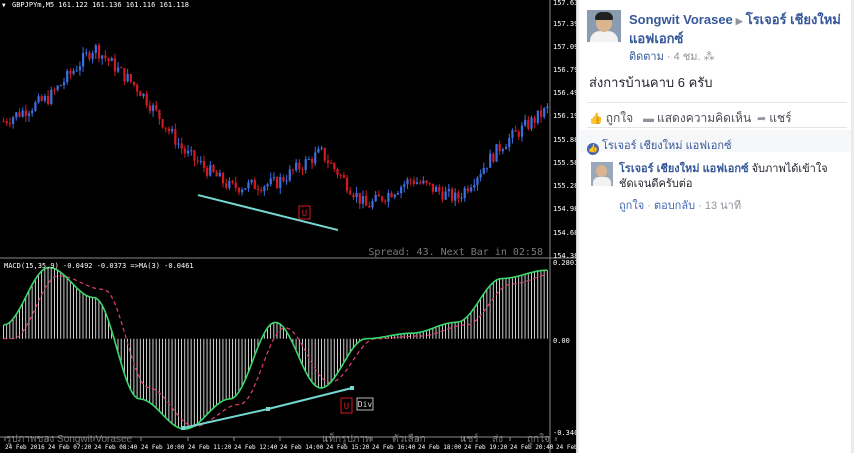  I want to click on share-button: ➦ แชร์, so click(774, 118).